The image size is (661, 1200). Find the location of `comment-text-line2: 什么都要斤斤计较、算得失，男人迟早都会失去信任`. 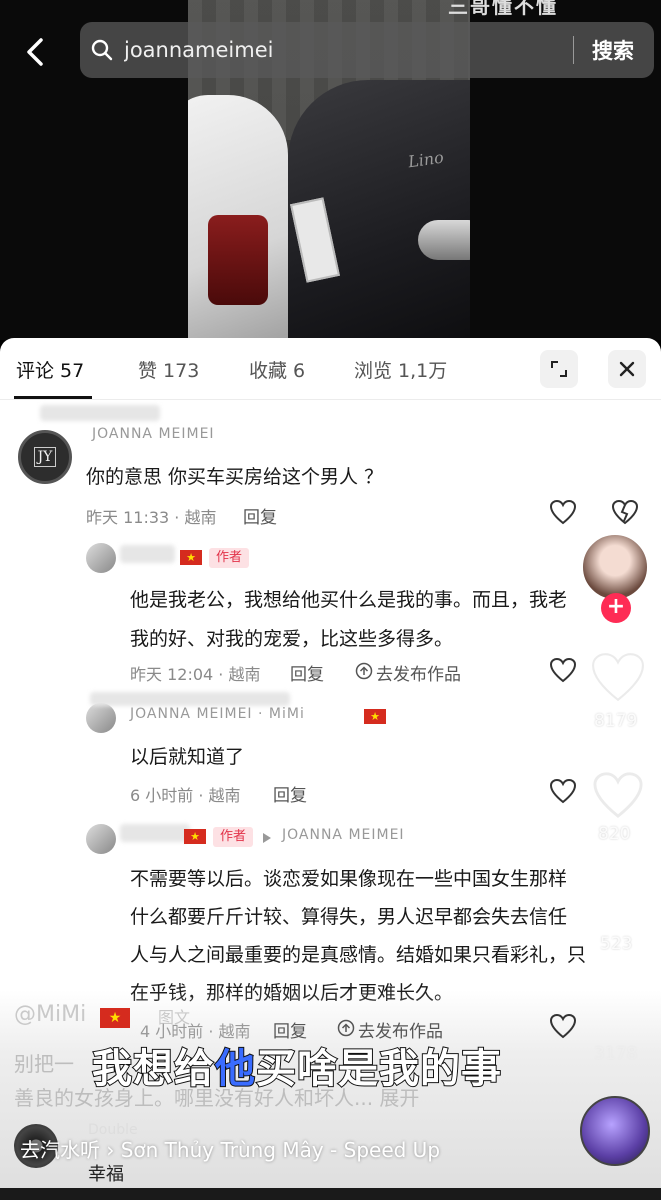

comment-text-line2: 什么都要斤斤计较、算得失，男人迟早都会失去信任 is located at coordinates (349, 917).